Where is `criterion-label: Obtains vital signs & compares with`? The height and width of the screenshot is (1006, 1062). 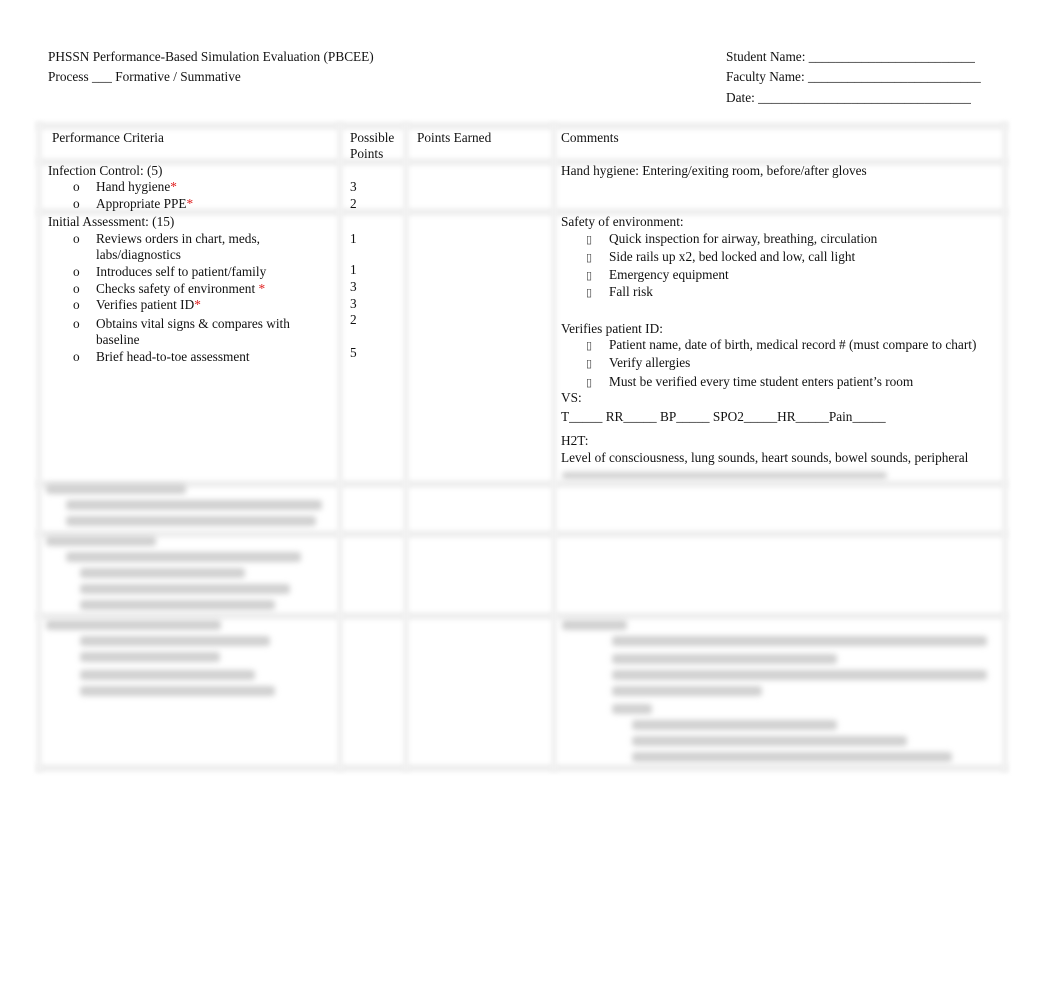 criterion-label: Obtains vital signs & compares with is located at coordinates (193, 323).